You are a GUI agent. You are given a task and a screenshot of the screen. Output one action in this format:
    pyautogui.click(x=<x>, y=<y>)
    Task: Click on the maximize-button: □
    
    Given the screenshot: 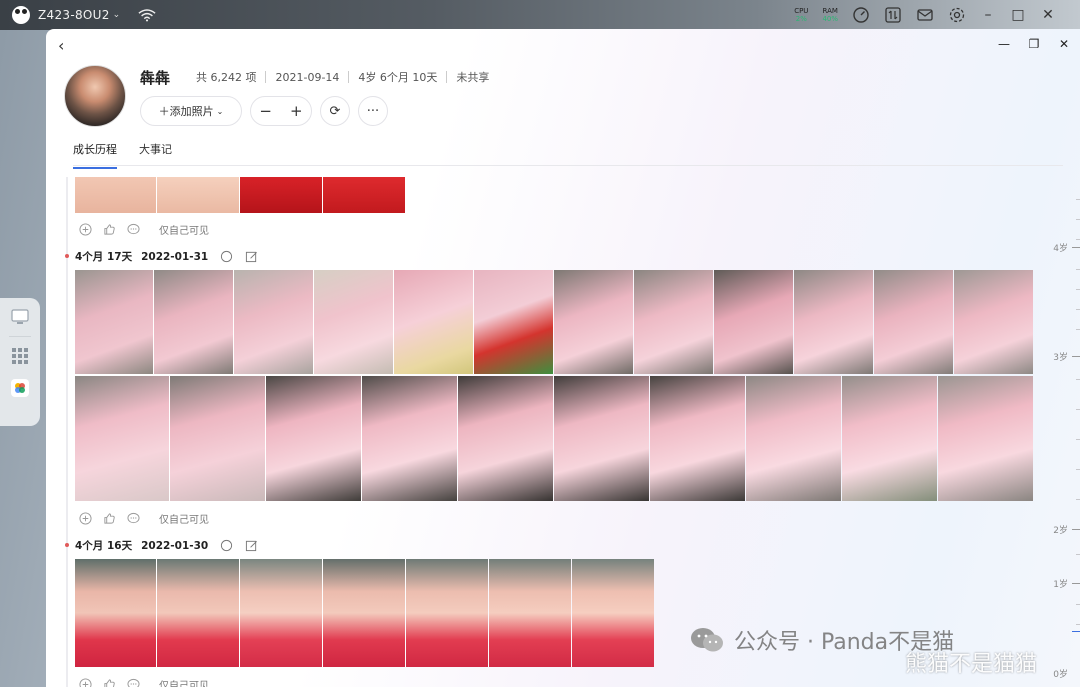 What is the action you would take?
    pyautogui.click(x=1018, y=15)
    